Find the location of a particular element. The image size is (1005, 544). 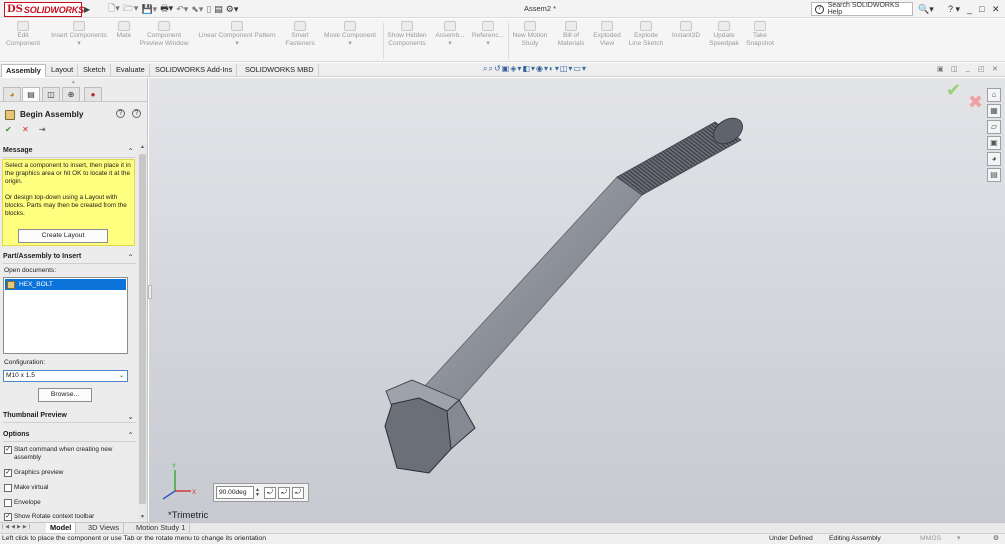

edit-appearance-icon: ◐▾ is located at coordinates (554, 68).